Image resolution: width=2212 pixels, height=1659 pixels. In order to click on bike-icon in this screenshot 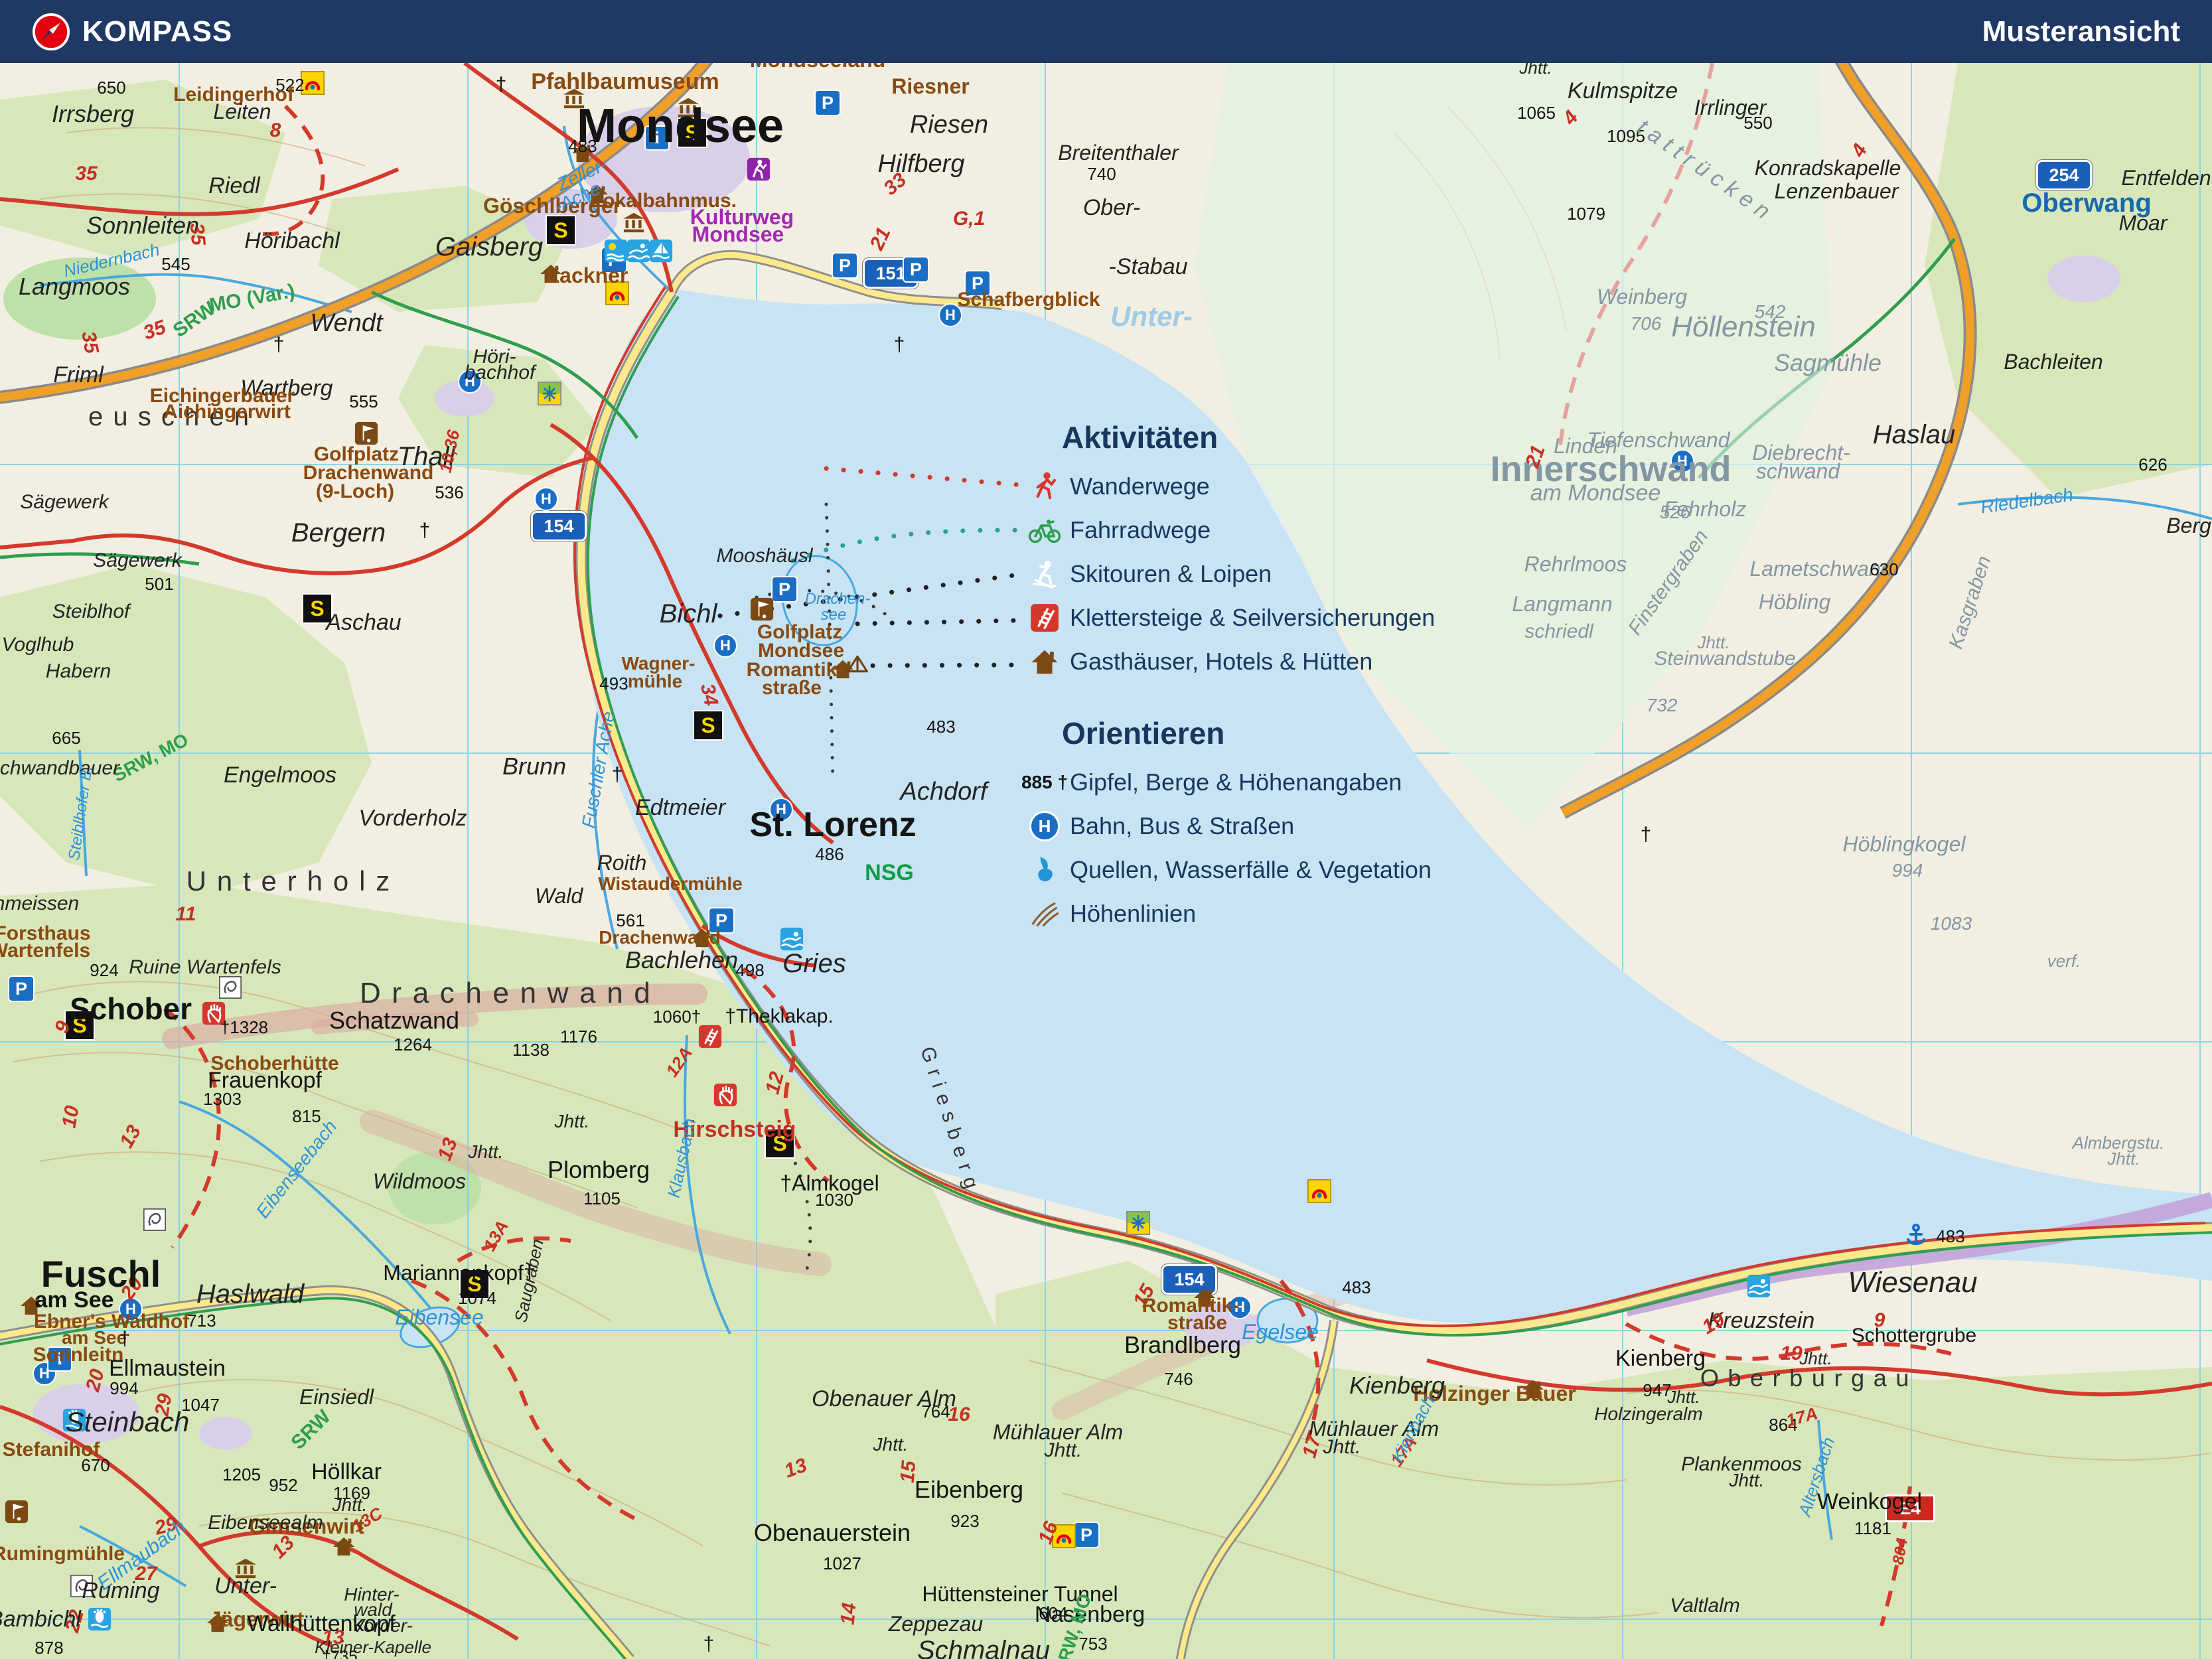, I will do `click(1044, 530)`.